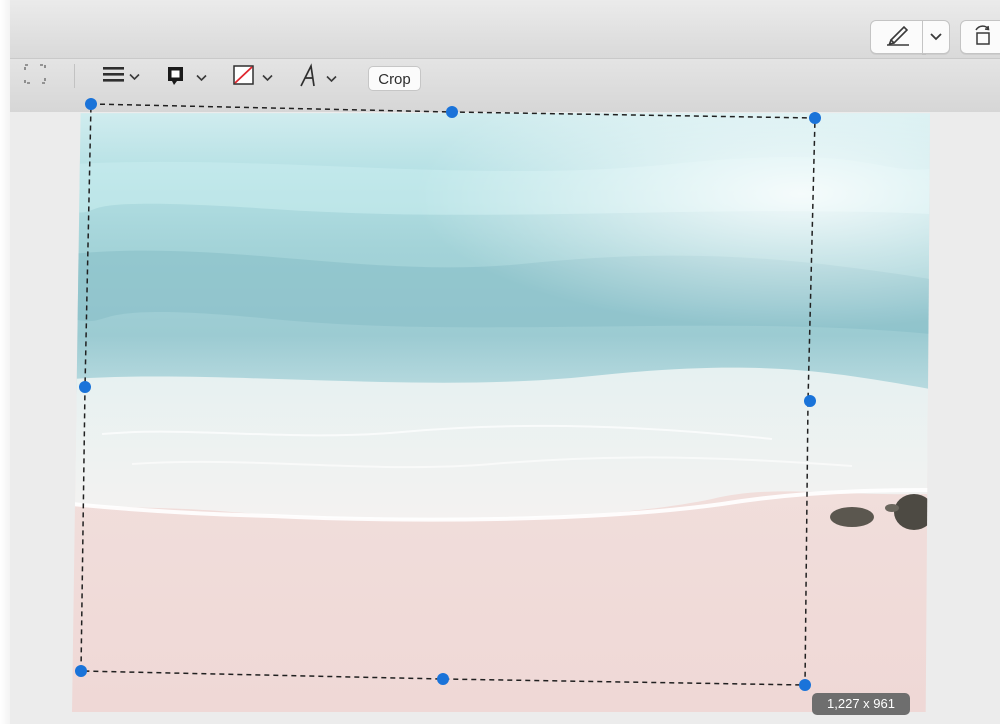 This screenshot has width=1000, height=724. What do you see at coordinates (861, 704) in the screenshot?
I see `selection-size-badge: 1,227 x 961` at bounding box center [861, 704].